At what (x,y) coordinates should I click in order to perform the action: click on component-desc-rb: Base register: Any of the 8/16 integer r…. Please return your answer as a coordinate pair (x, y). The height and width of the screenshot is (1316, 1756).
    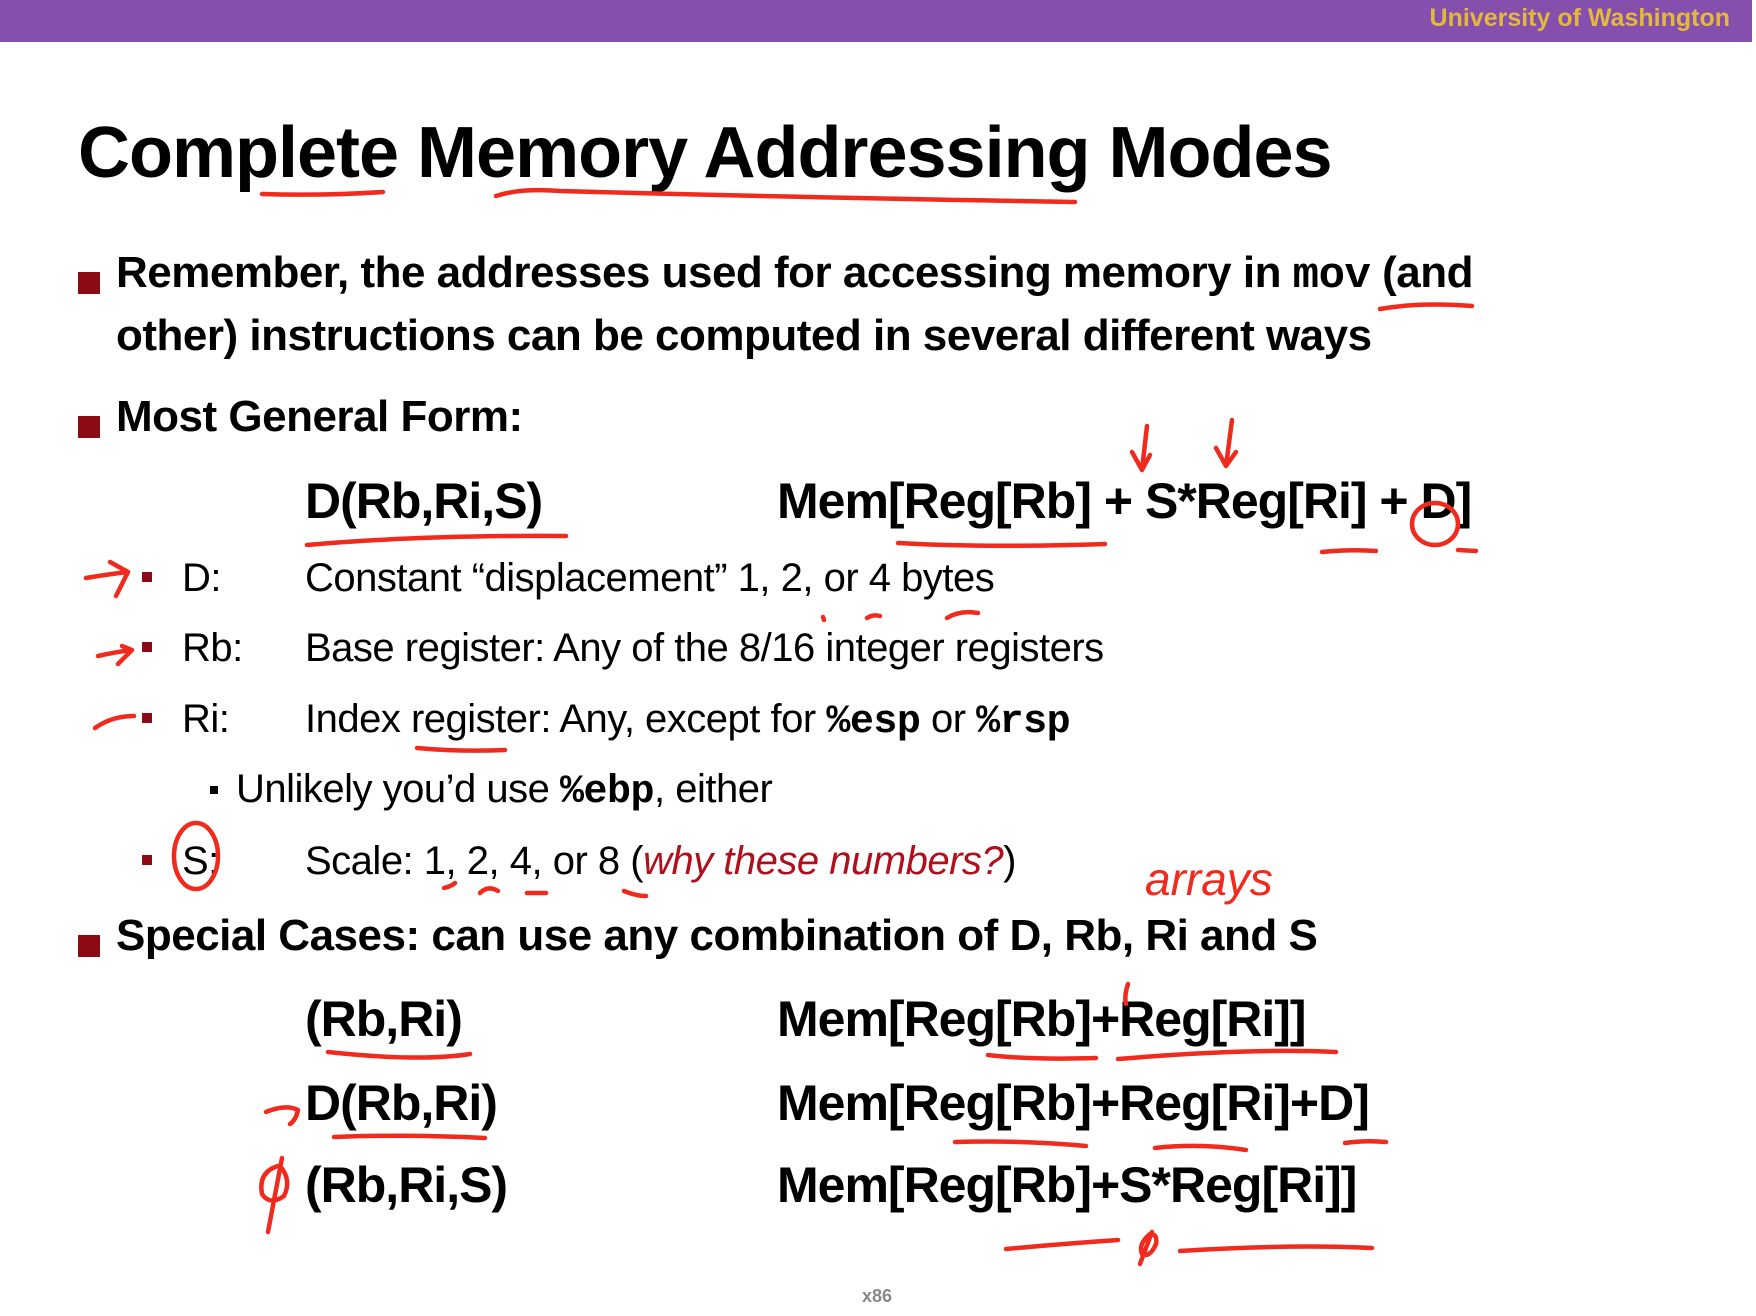
    Looking at the image, I should click on (704, 648).